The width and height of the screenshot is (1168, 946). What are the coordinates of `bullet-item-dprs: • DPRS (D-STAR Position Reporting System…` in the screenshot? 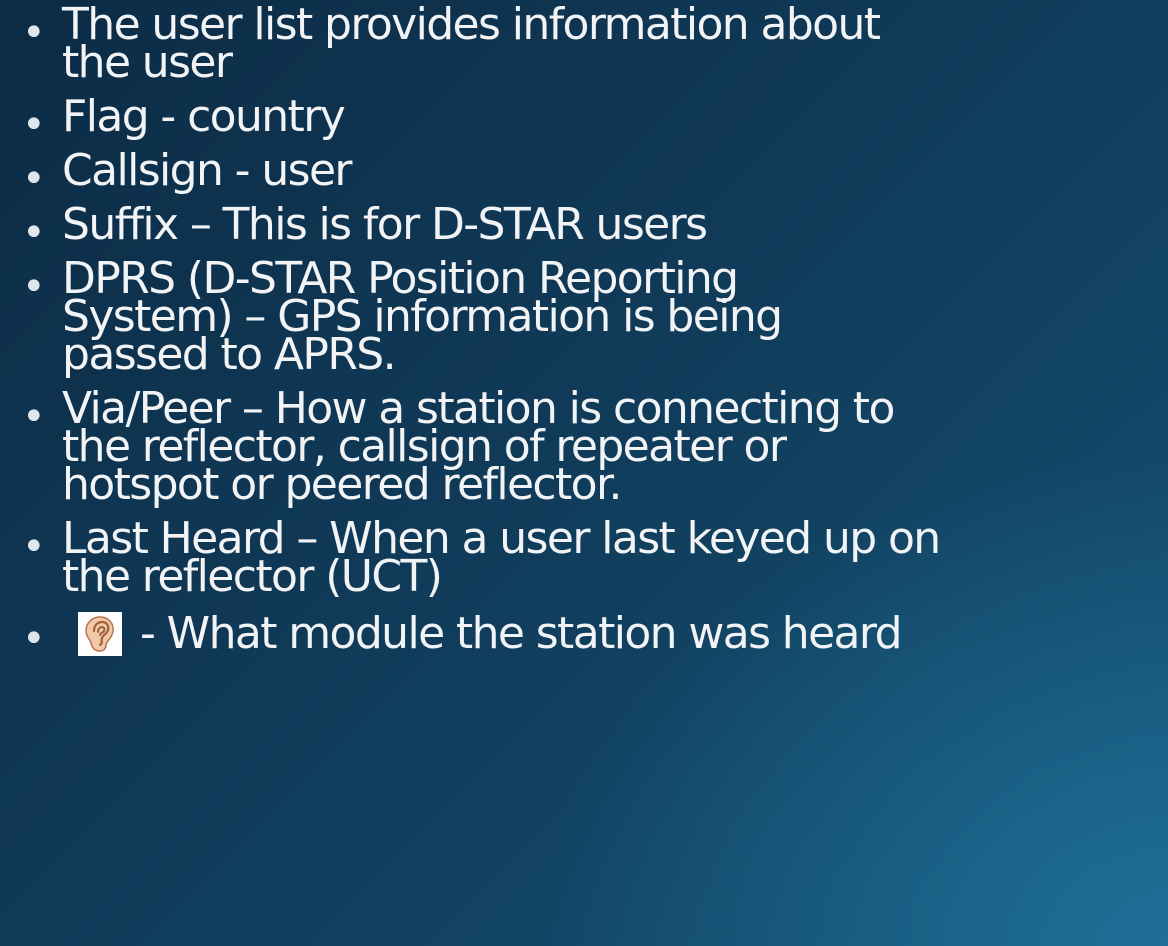 It's located at (584, 317).